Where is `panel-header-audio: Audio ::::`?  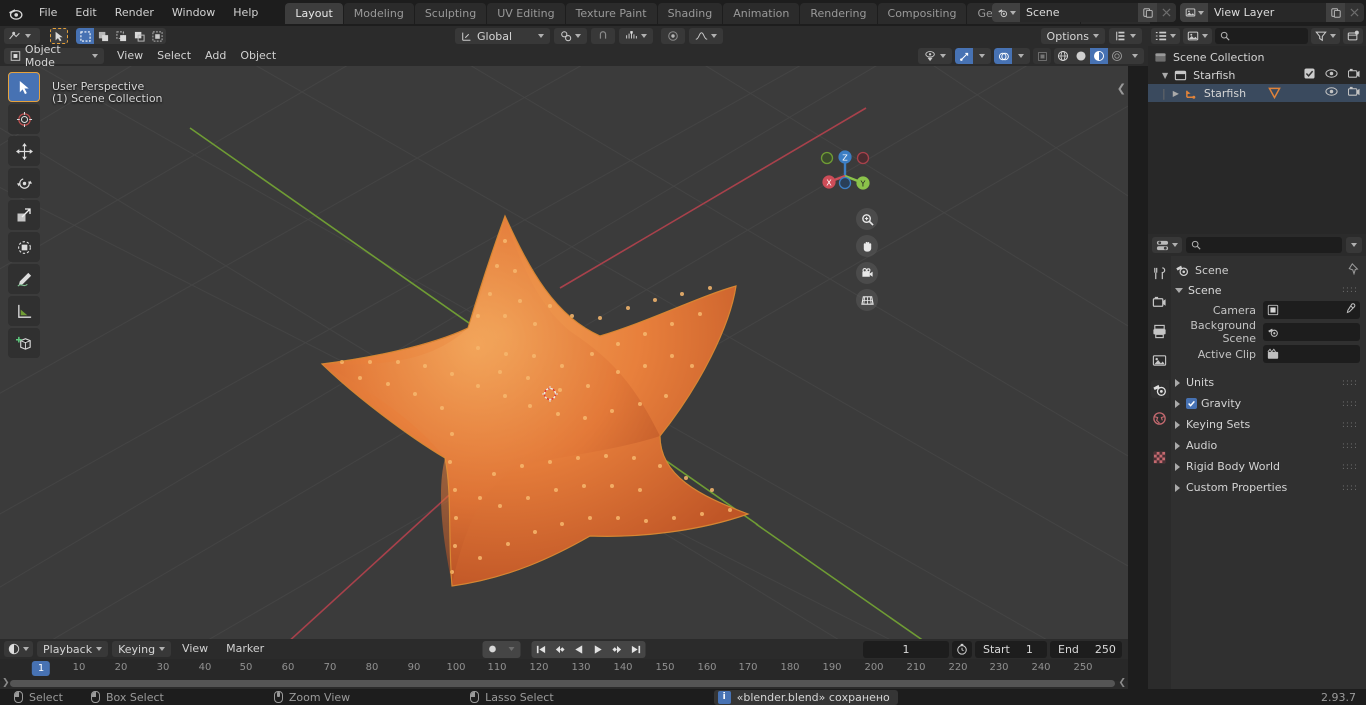 panel-header-audio: Audio :::: is located at coordinates (1267, 445).